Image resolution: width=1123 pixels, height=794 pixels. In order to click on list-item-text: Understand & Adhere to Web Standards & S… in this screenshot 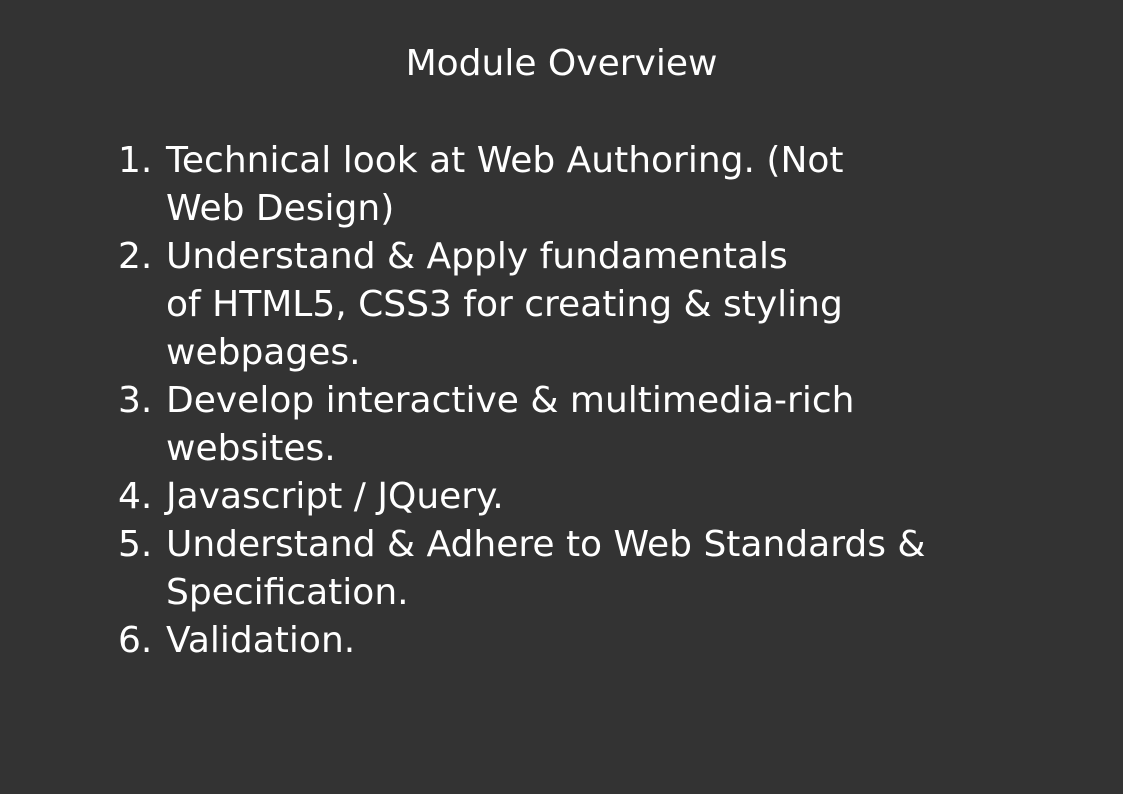, I will do `click(570, 569)`.